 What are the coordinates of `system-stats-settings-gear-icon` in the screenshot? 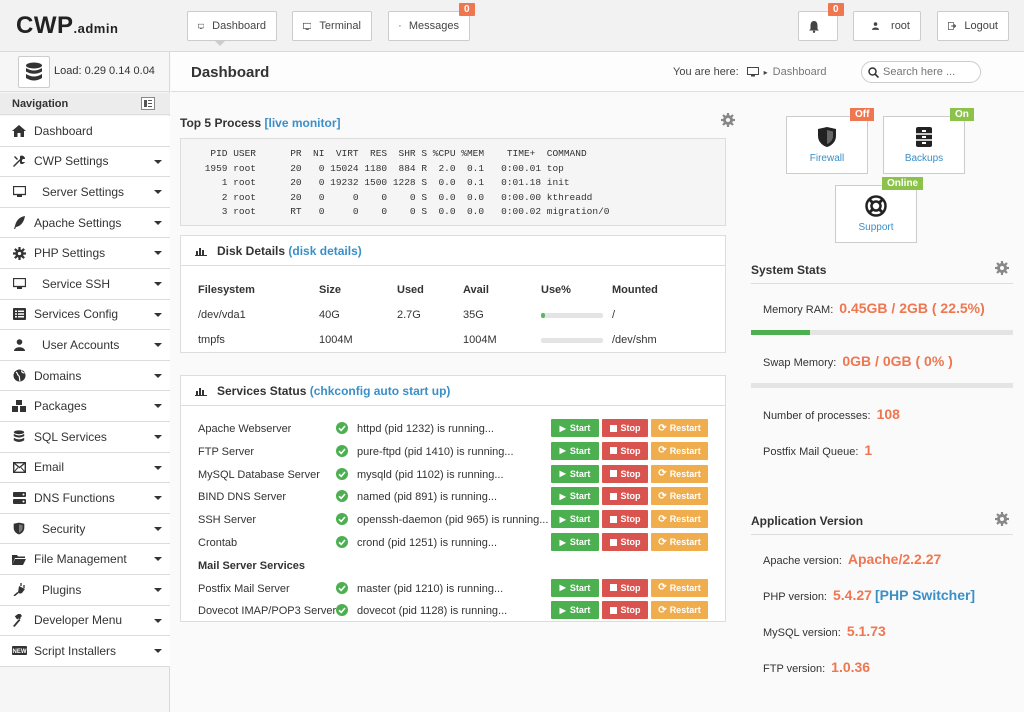 It's located at (1002, 268).